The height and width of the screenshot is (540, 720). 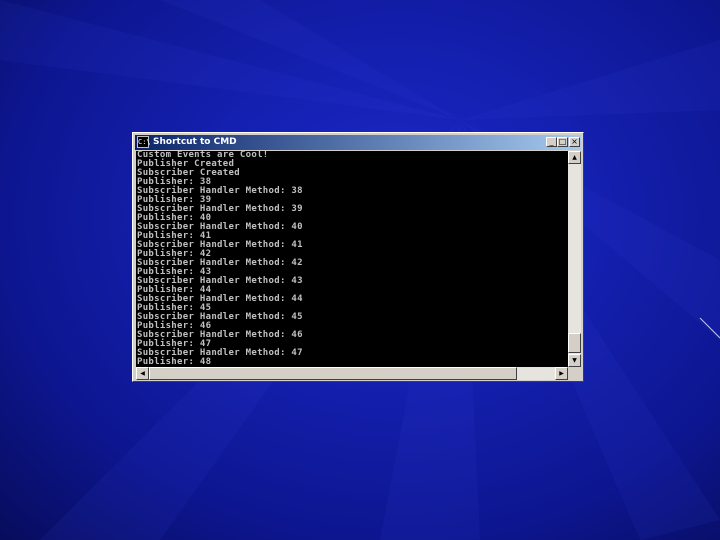 I want to click on arrow-right-icon: ▶, so click(x=561, y=373).